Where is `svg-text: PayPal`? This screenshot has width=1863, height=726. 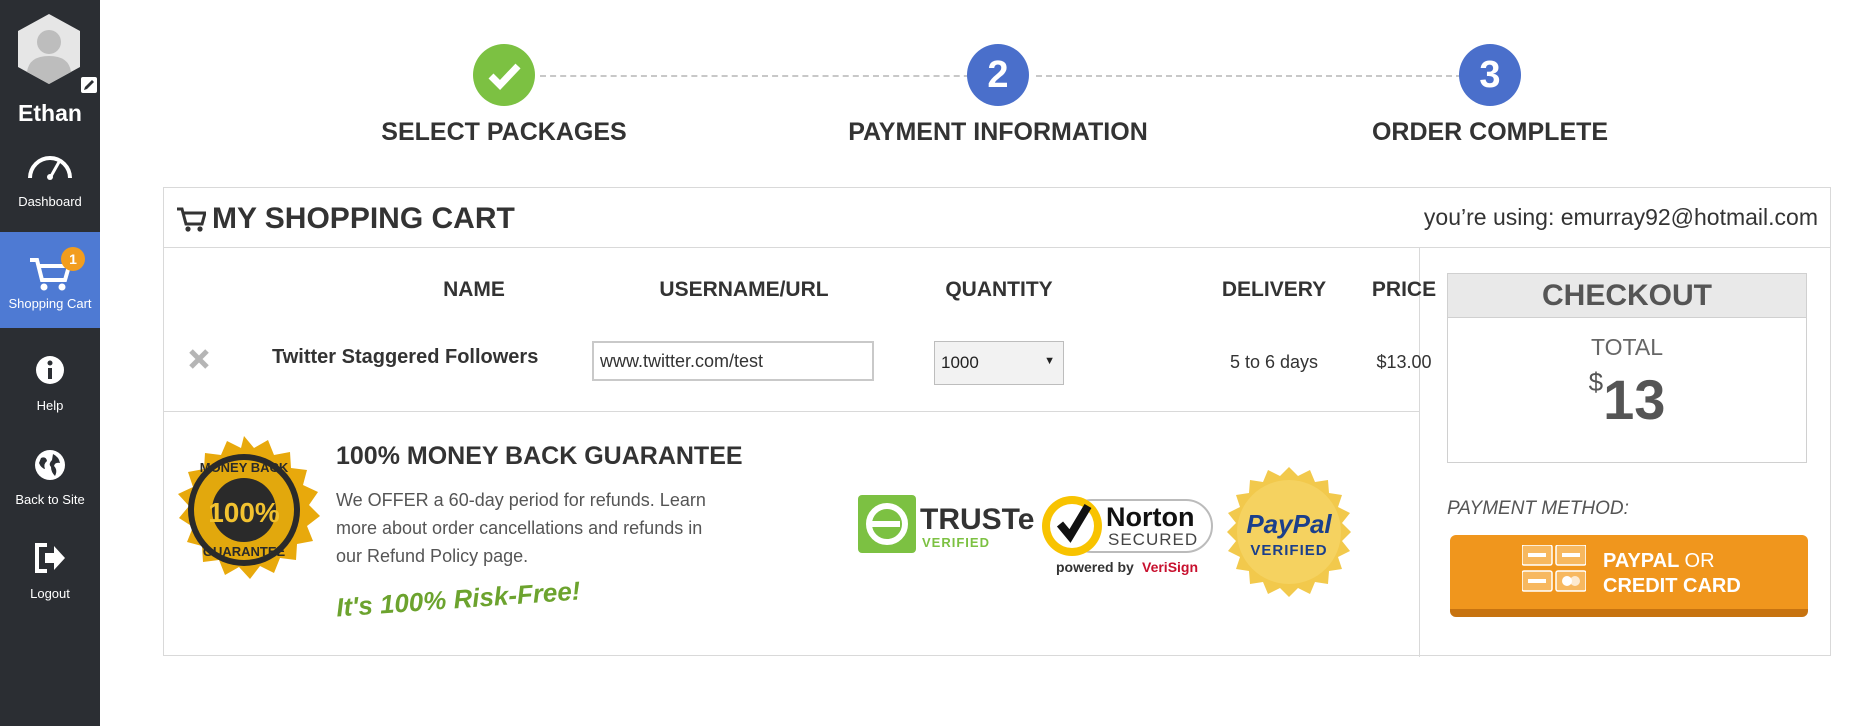 svg-text: PayPal is located at coordinates (1289, 524).